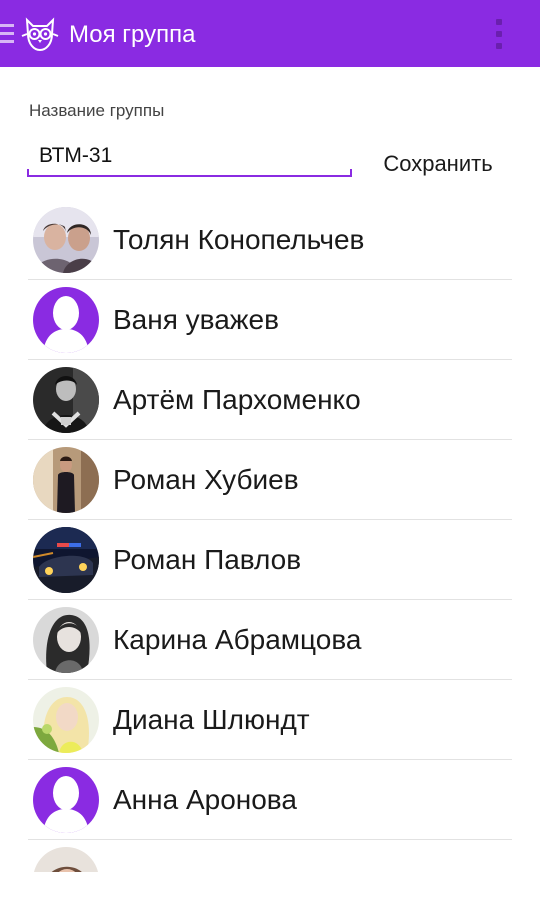 Image resolution: width=540 pixels, height=900 pixels. Describe the element at coordinates (207, 559) in the screenshot. I see `member-name: Роман Павлов` at that location.